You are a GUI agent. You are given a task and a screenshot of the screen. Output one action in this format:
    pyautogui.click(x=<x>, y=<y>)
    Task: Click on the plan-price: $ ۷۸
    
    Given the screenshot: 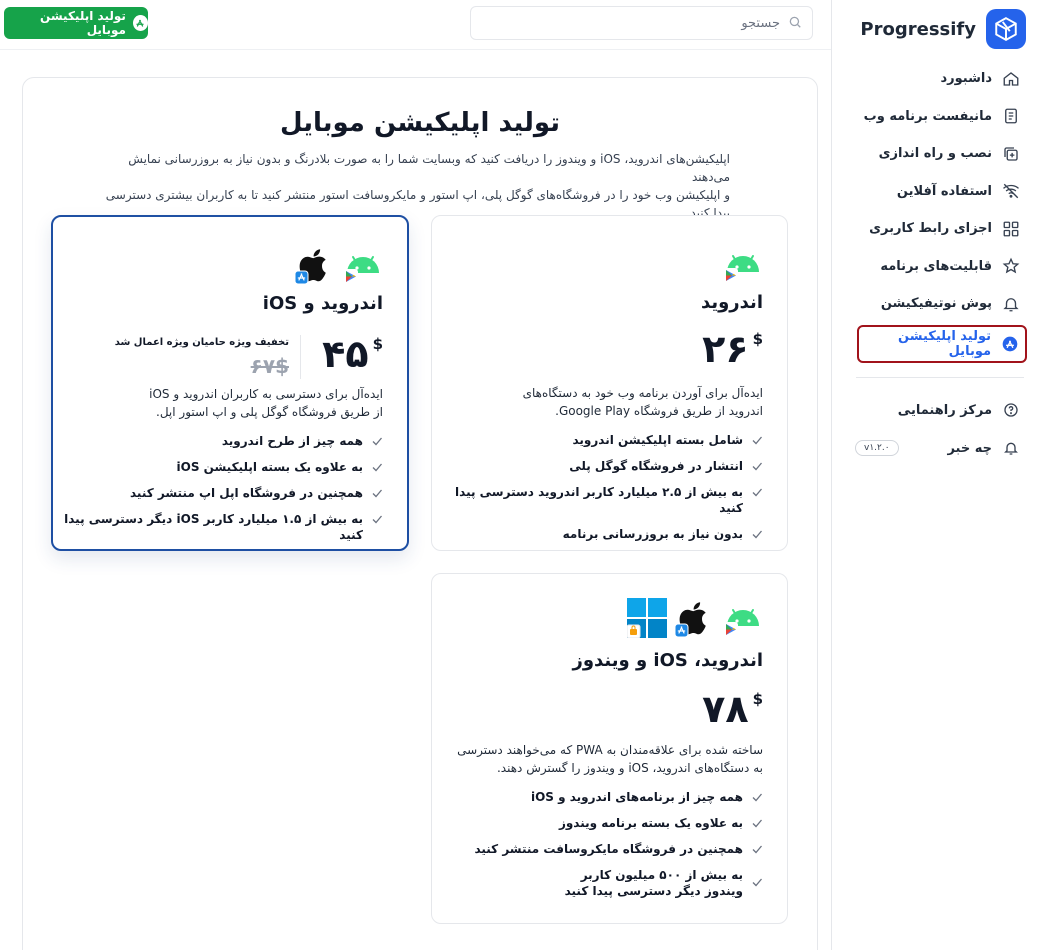 What is the action you would take?
    pyautogui.click(x=732, y=709)
    